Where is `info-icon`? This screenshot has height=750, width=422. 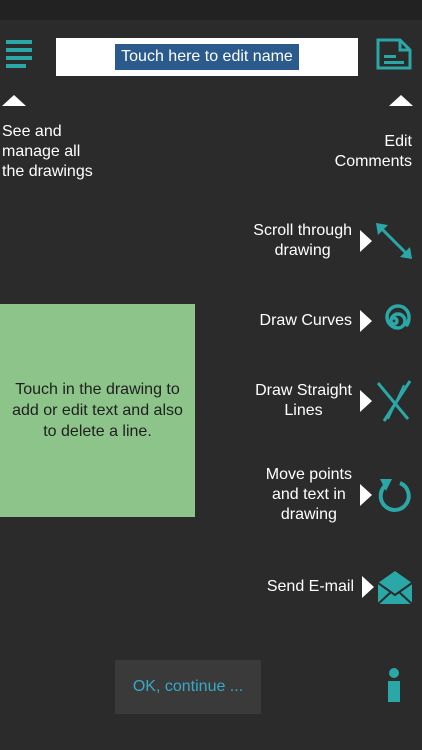
info-icon is located at coordinates (394, 686).